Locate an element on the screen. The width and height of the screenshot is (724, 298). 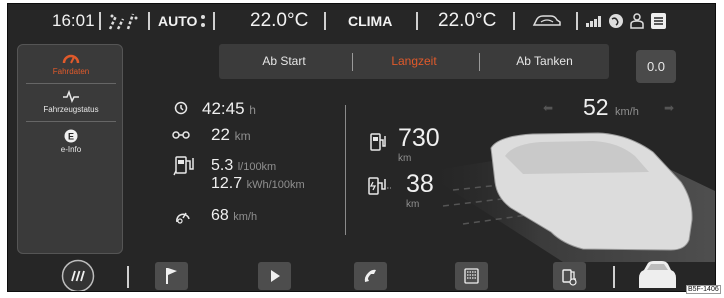
pulse-icon is located at coordinates (71, 96).